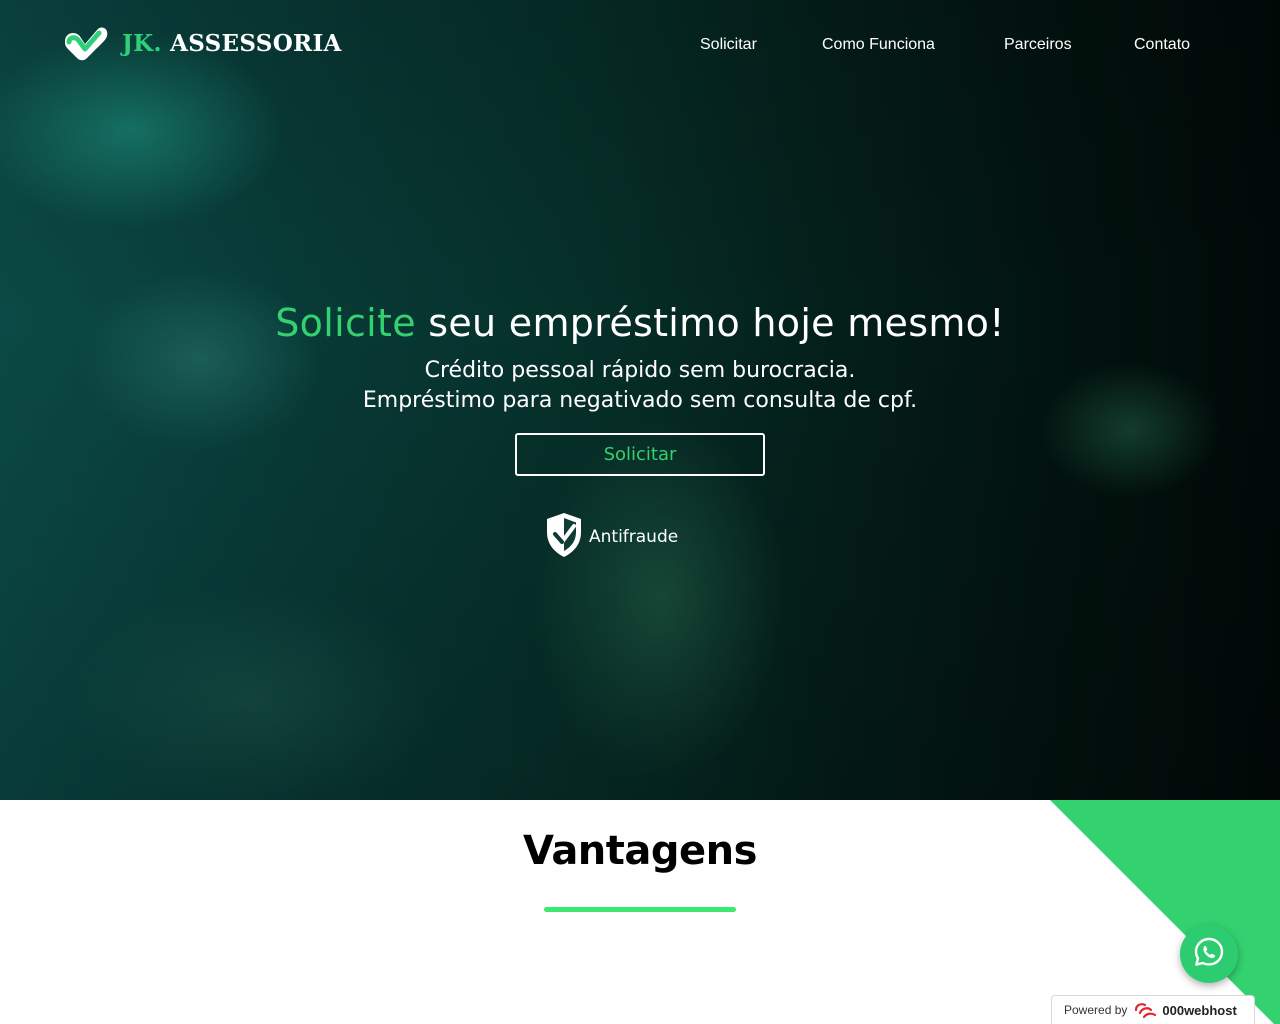 This screenshot has width=1280, height=1024. What do you see at coordinates (640, 454) in the screenshot?
I see `solicitar-button: Solicitar` at bounding box center [640, 454].